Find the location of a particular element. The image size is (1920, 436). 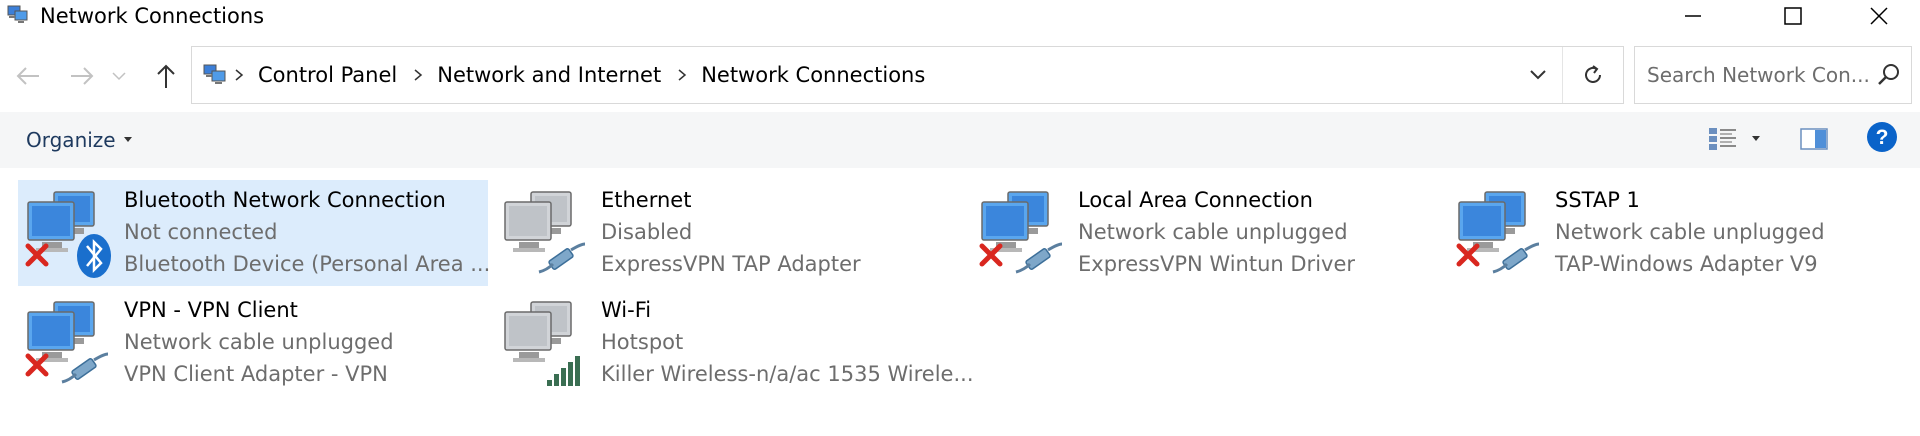

connection-name: Wi-Fi is located at coordinates (626, 310).